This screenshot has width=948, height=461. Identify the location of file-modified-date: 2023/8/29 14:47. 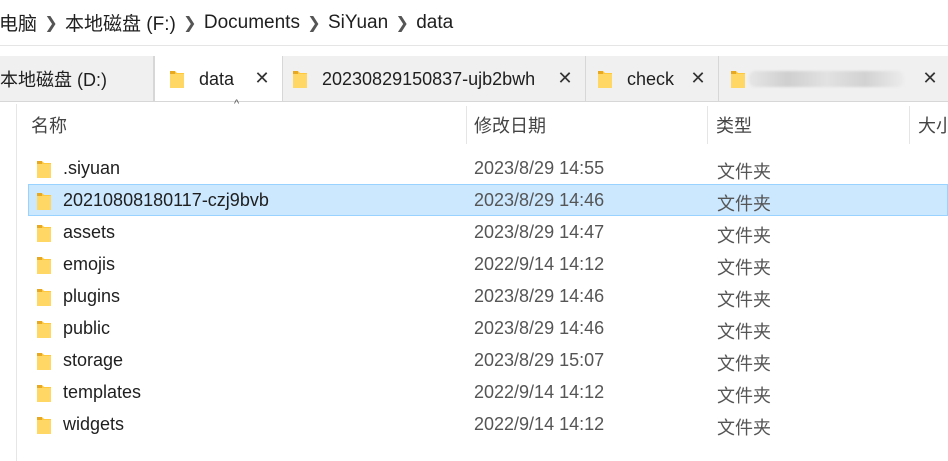
(539, 232).